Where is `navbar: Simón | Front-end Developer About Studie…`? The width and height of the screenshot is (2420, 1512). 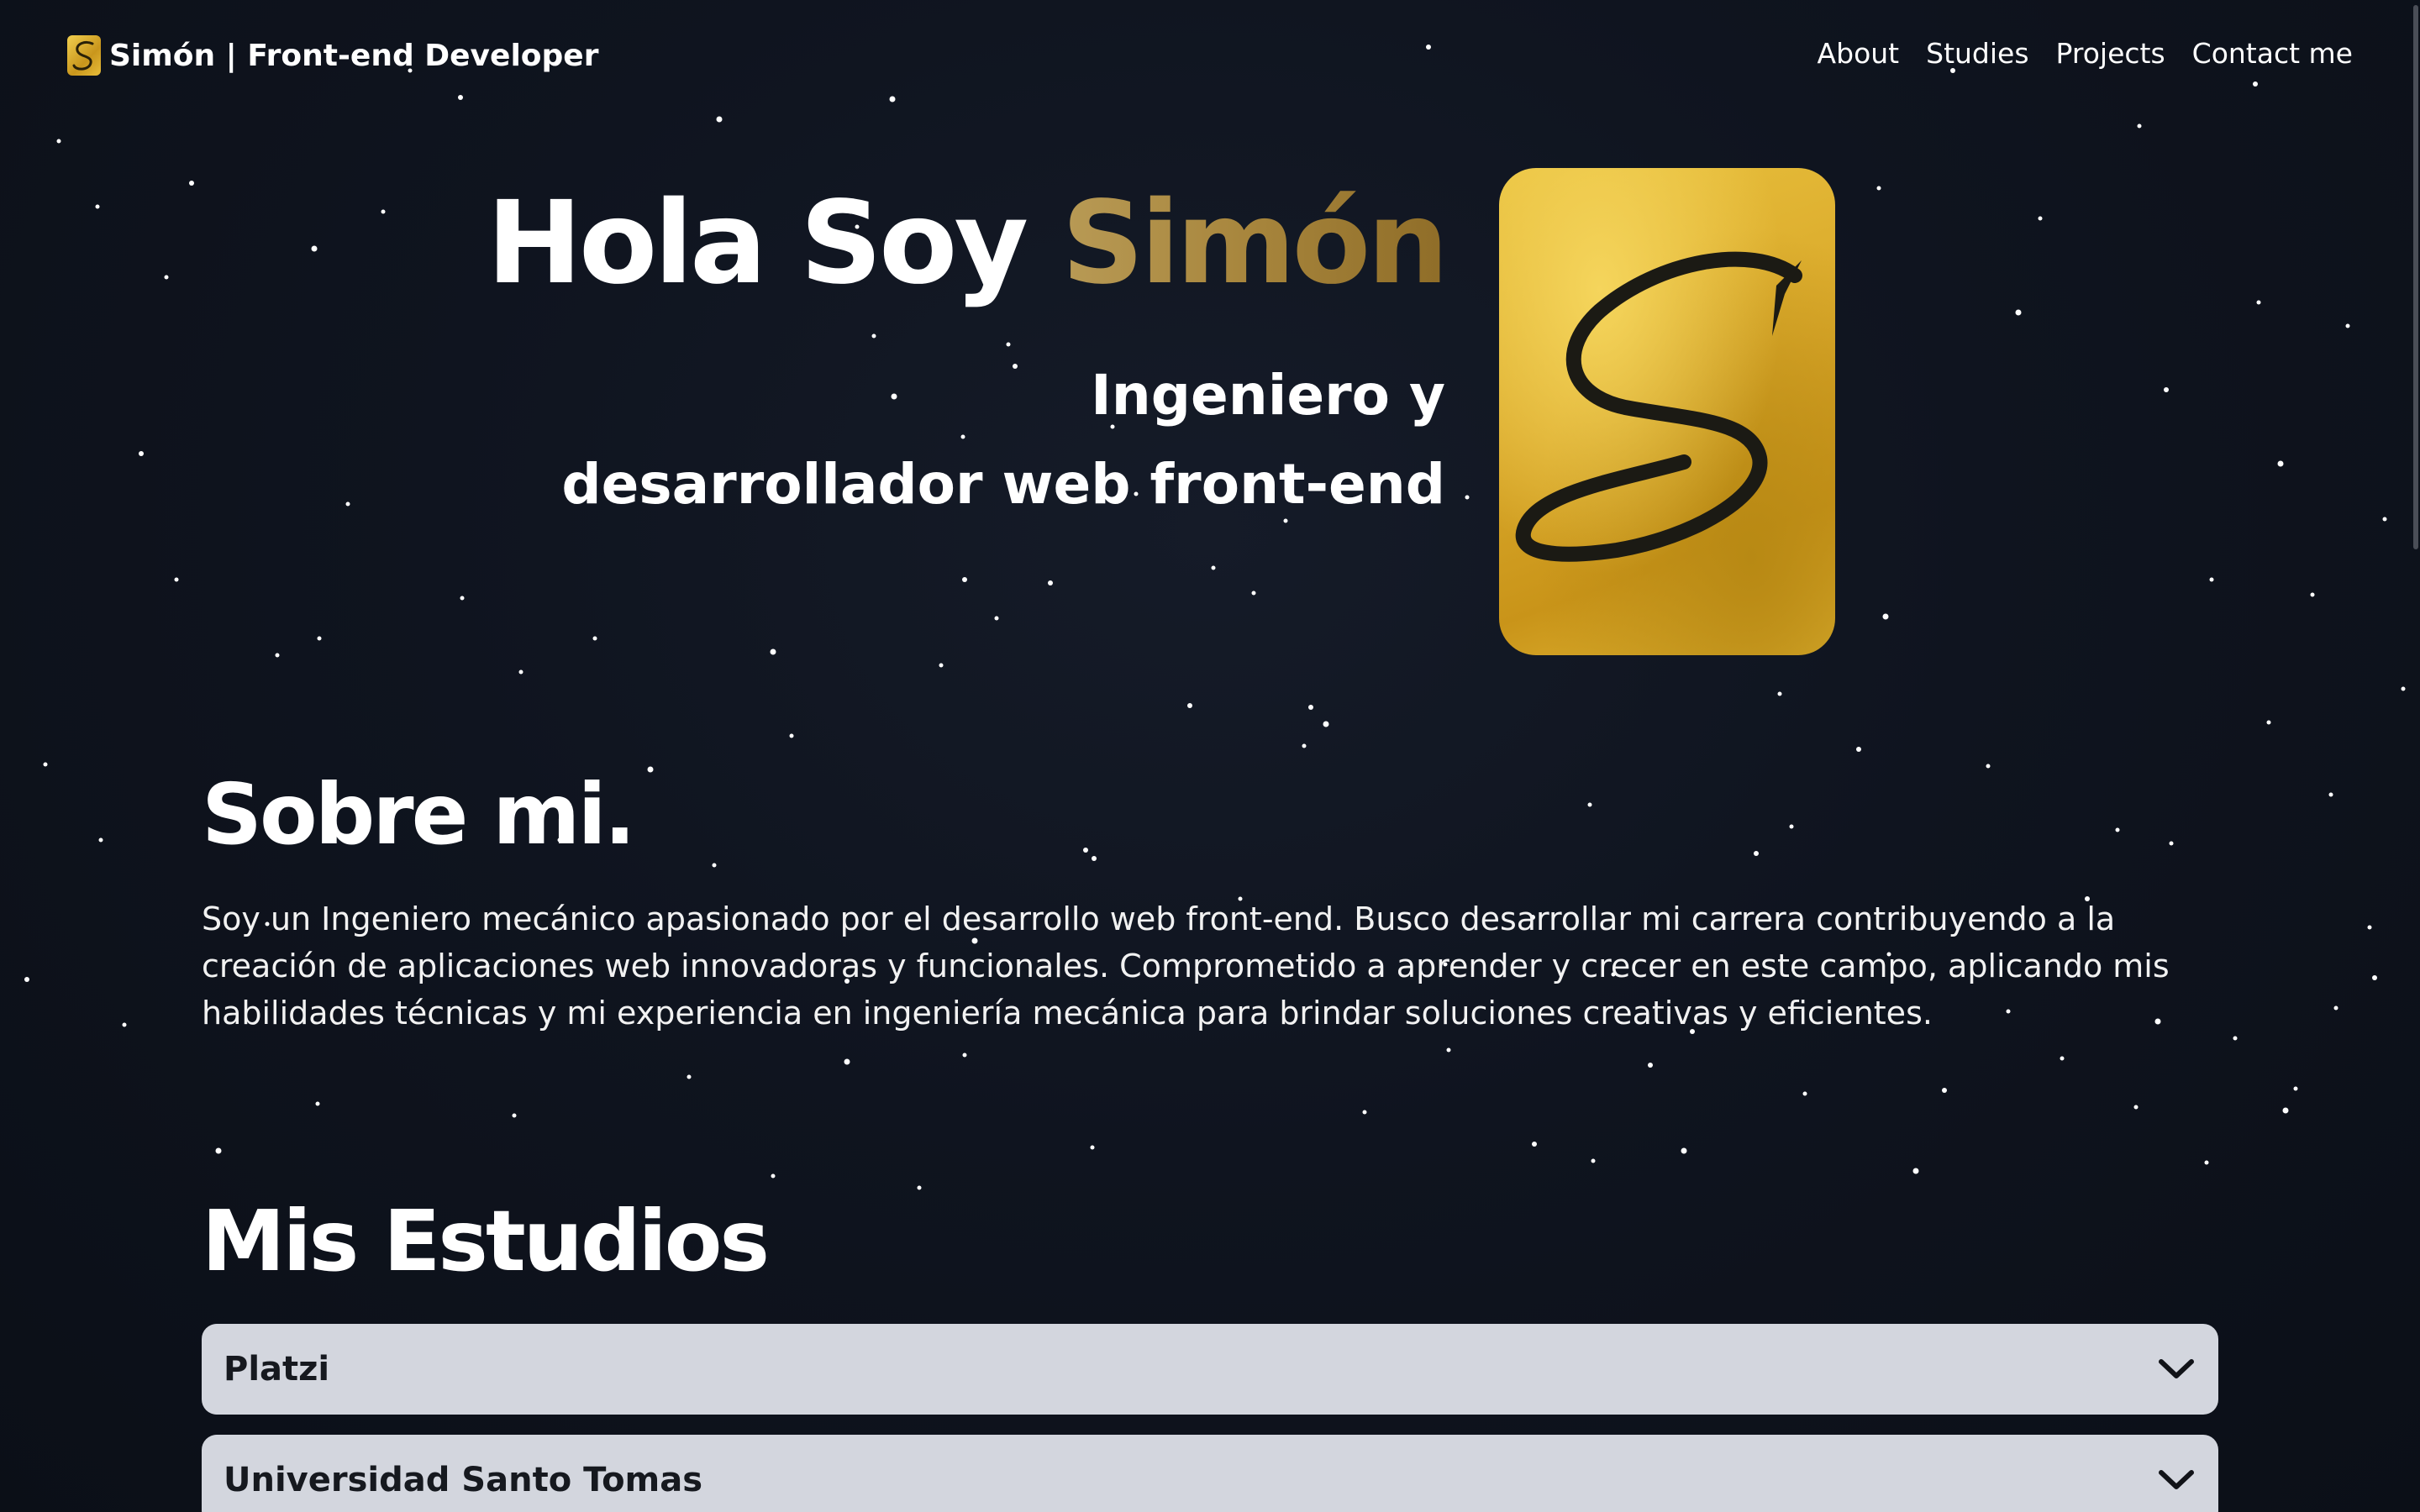
navbar: Simón | Front-end Developer About Studie… is located at coordinates (1210, 56).